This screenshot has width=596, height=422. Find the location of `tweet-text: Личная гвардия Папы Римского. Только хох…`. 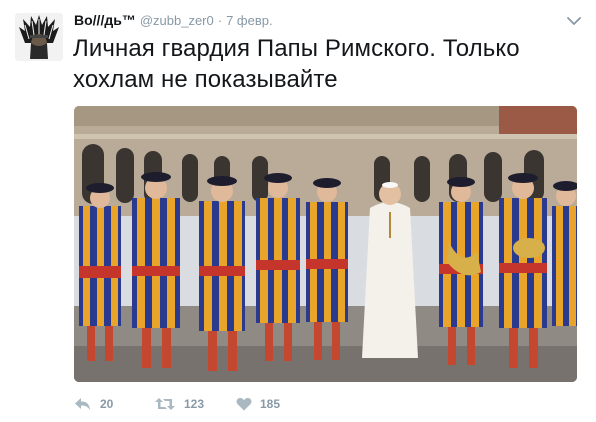

tweet-text: Личная гвардия Папы Римского. Только хох… is located at coordinates (296, 64).